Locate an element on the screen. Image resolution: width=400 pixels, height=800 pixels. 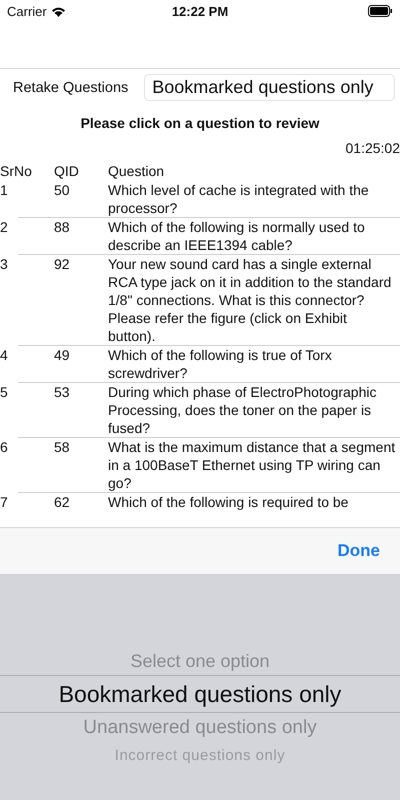
question-cell: Which of the following is true of Torx screwdriver? is located at coordinates (254, 364).